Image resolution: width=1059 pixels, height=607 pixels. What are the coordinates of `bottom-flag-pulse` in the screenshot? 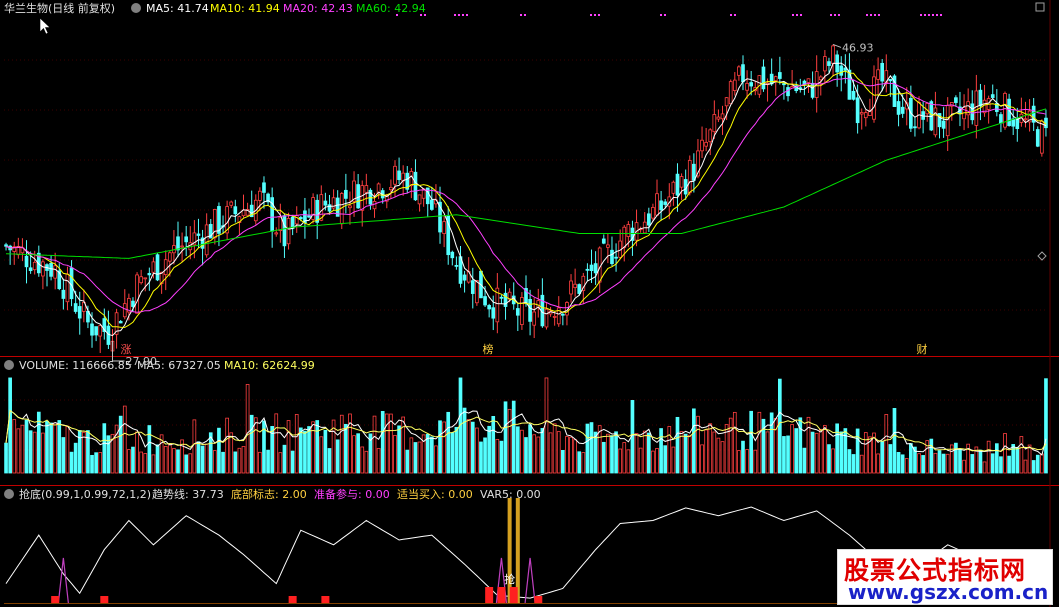 It's located at (63, 580).